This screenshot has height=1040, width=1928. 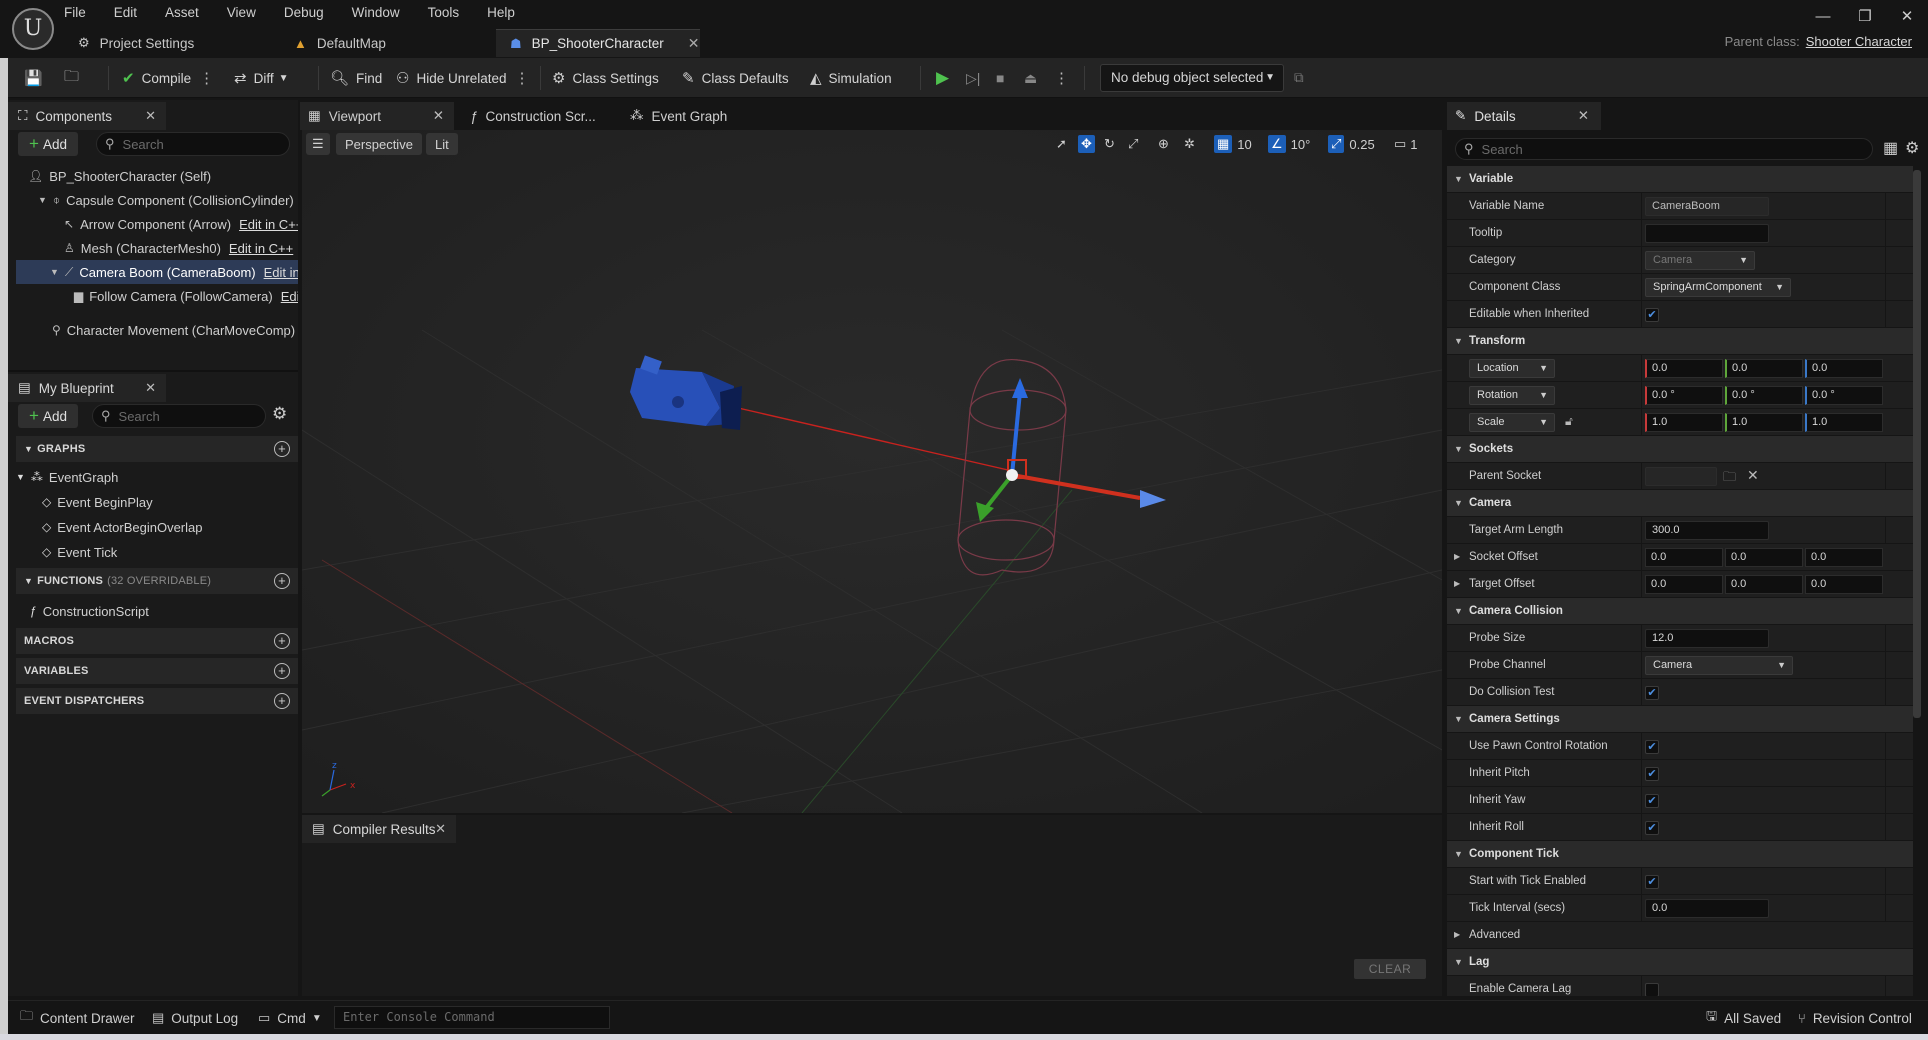 I want to click on rotation-x-field: 0.0 °, so click(x=1684, y=395).